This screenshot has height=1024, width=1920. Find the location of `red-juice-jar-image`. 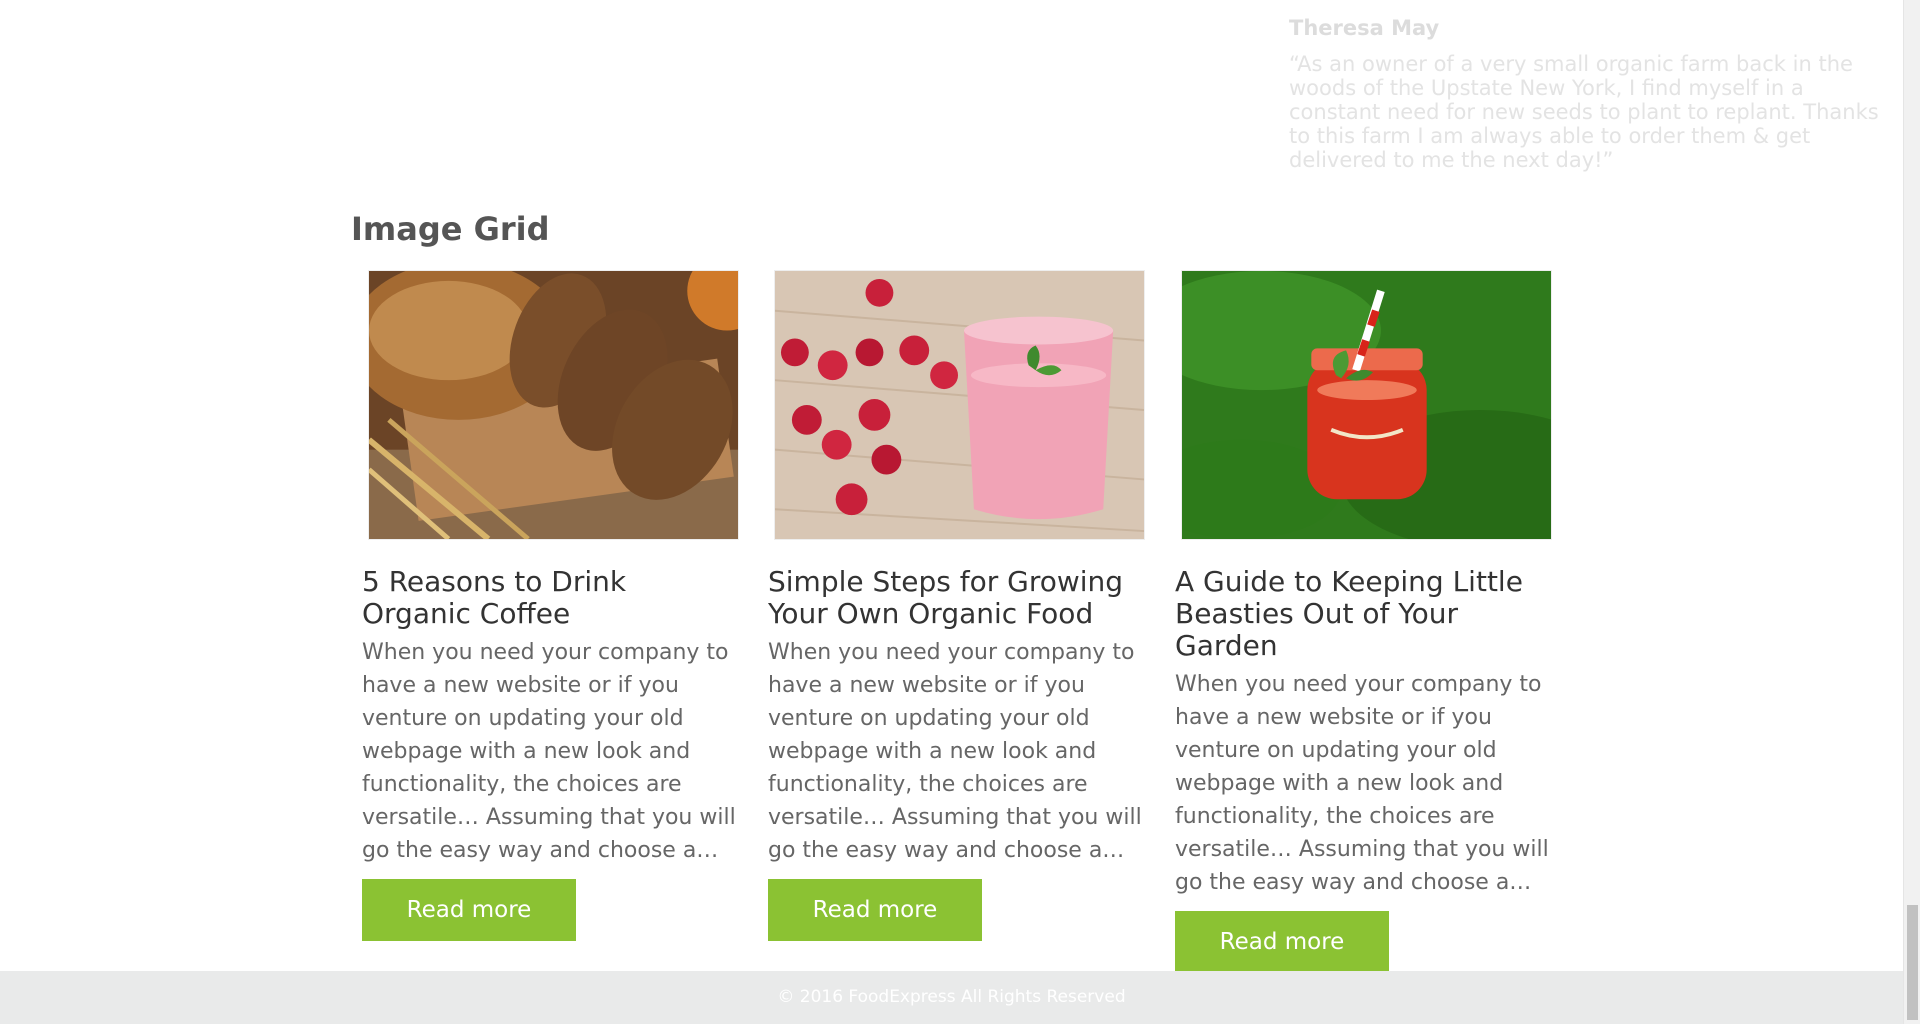

red-juice-jar-image is located at coordinates (1366, 405).